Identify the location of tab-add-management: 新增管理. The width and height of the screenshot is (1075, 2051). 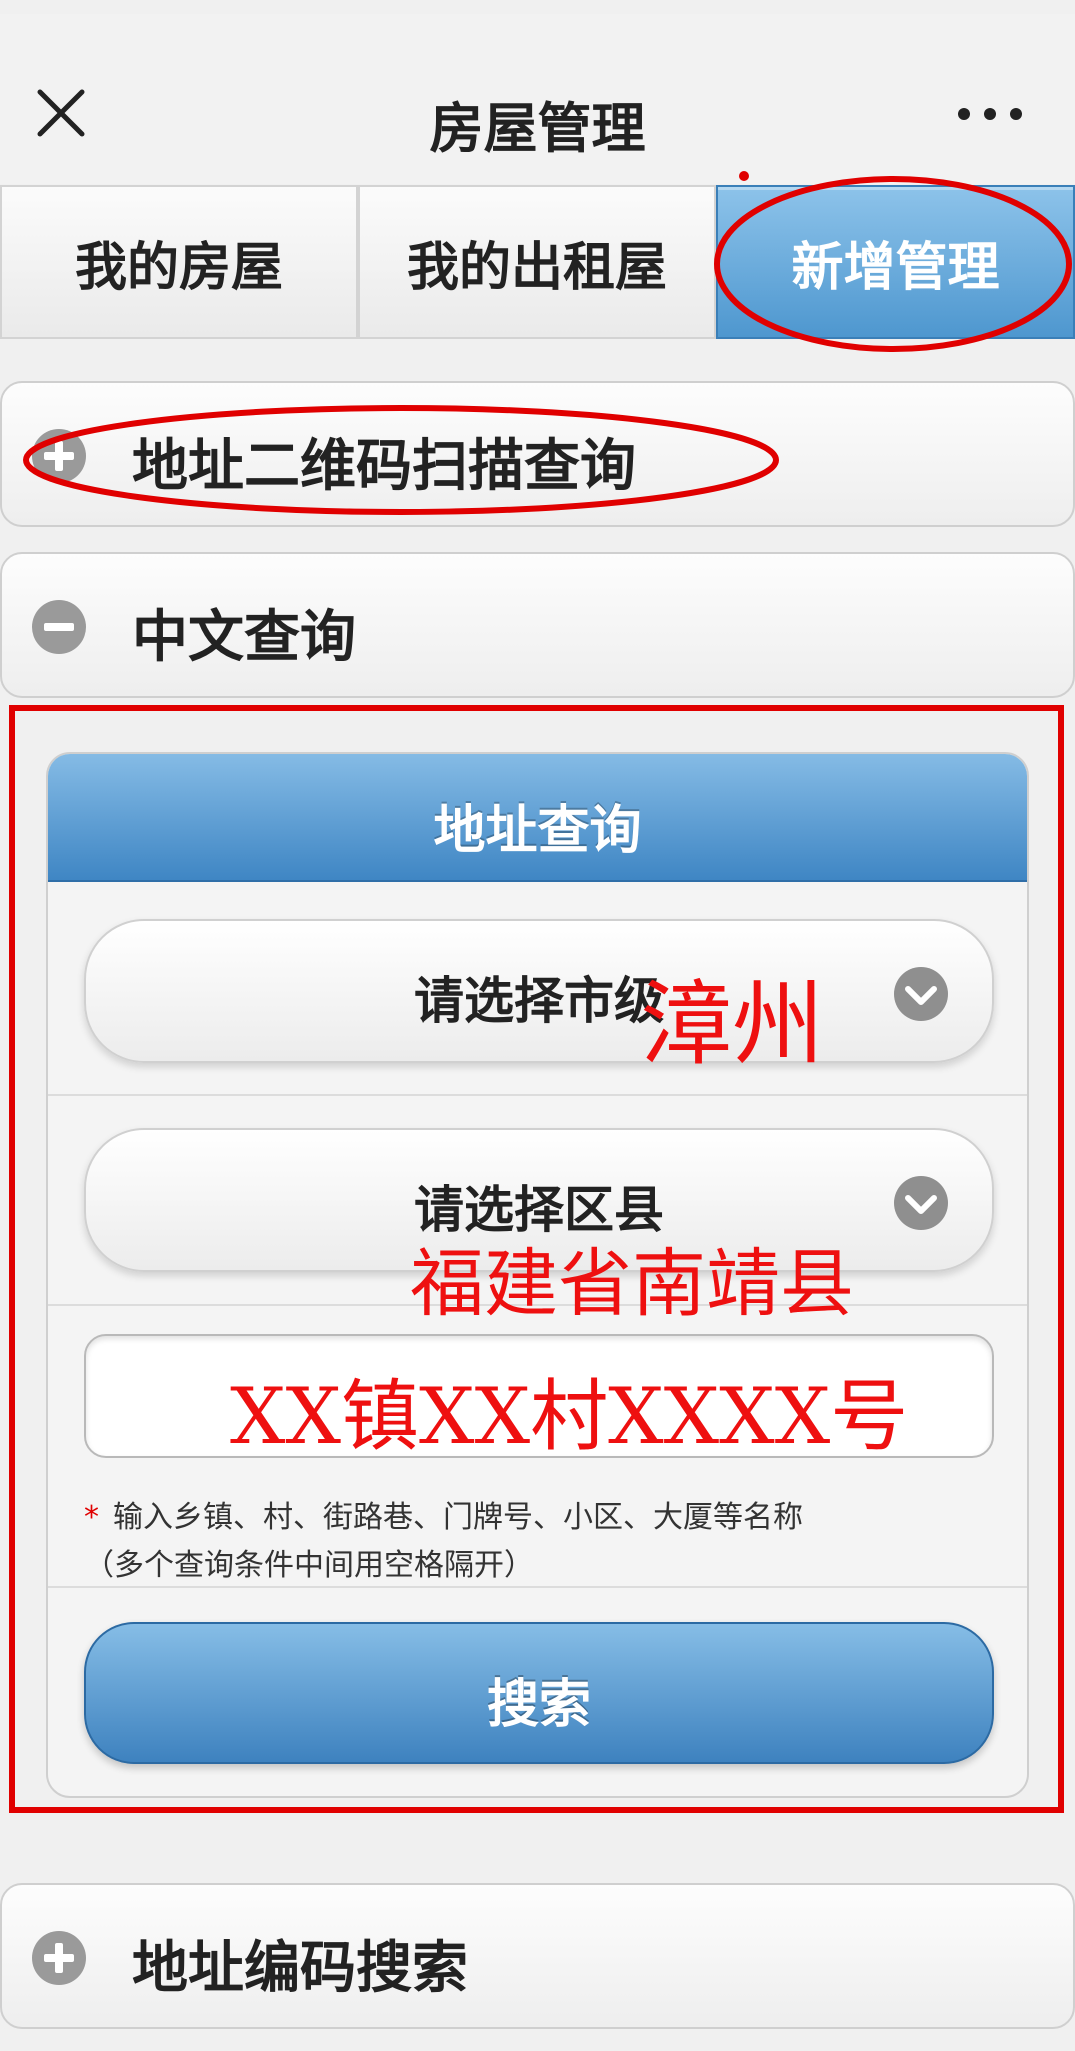
(895, 262).